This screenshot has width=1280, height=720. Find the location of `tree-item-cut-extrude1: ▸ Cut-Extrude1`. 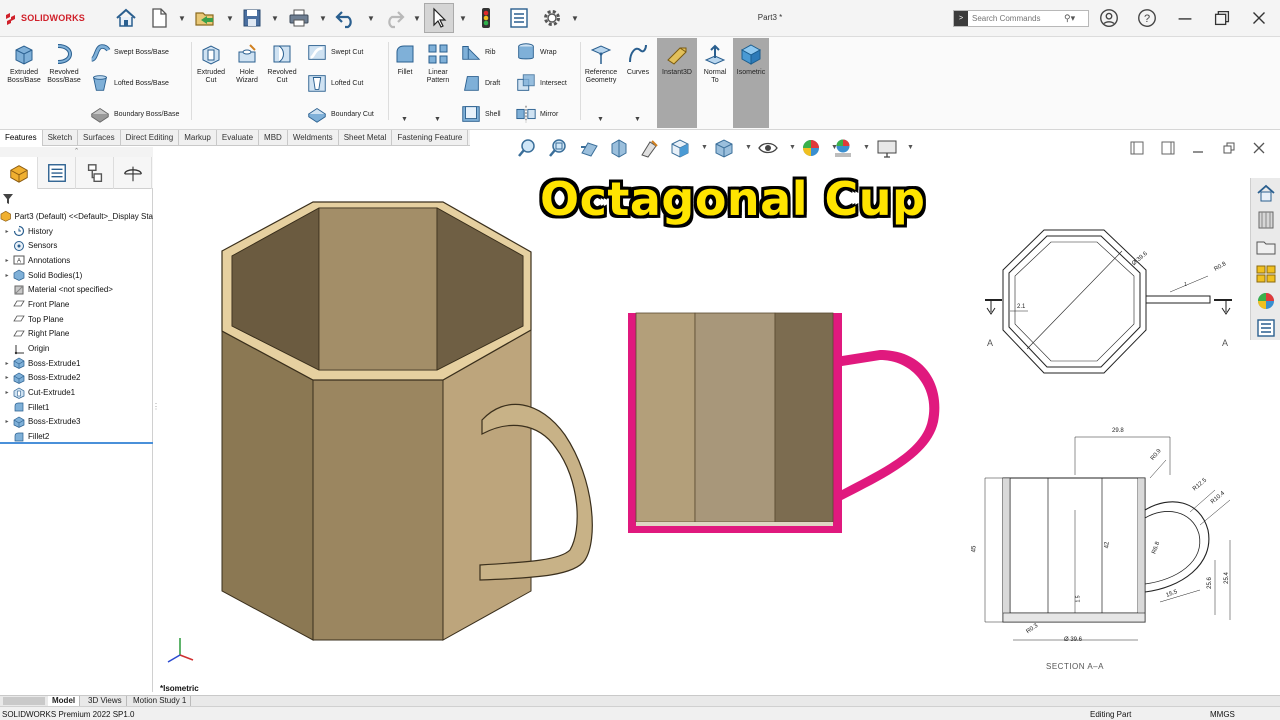

tree-item-cut-extrude1: ▸ Cut-Extrude1 is located at coordinates (76, 392).